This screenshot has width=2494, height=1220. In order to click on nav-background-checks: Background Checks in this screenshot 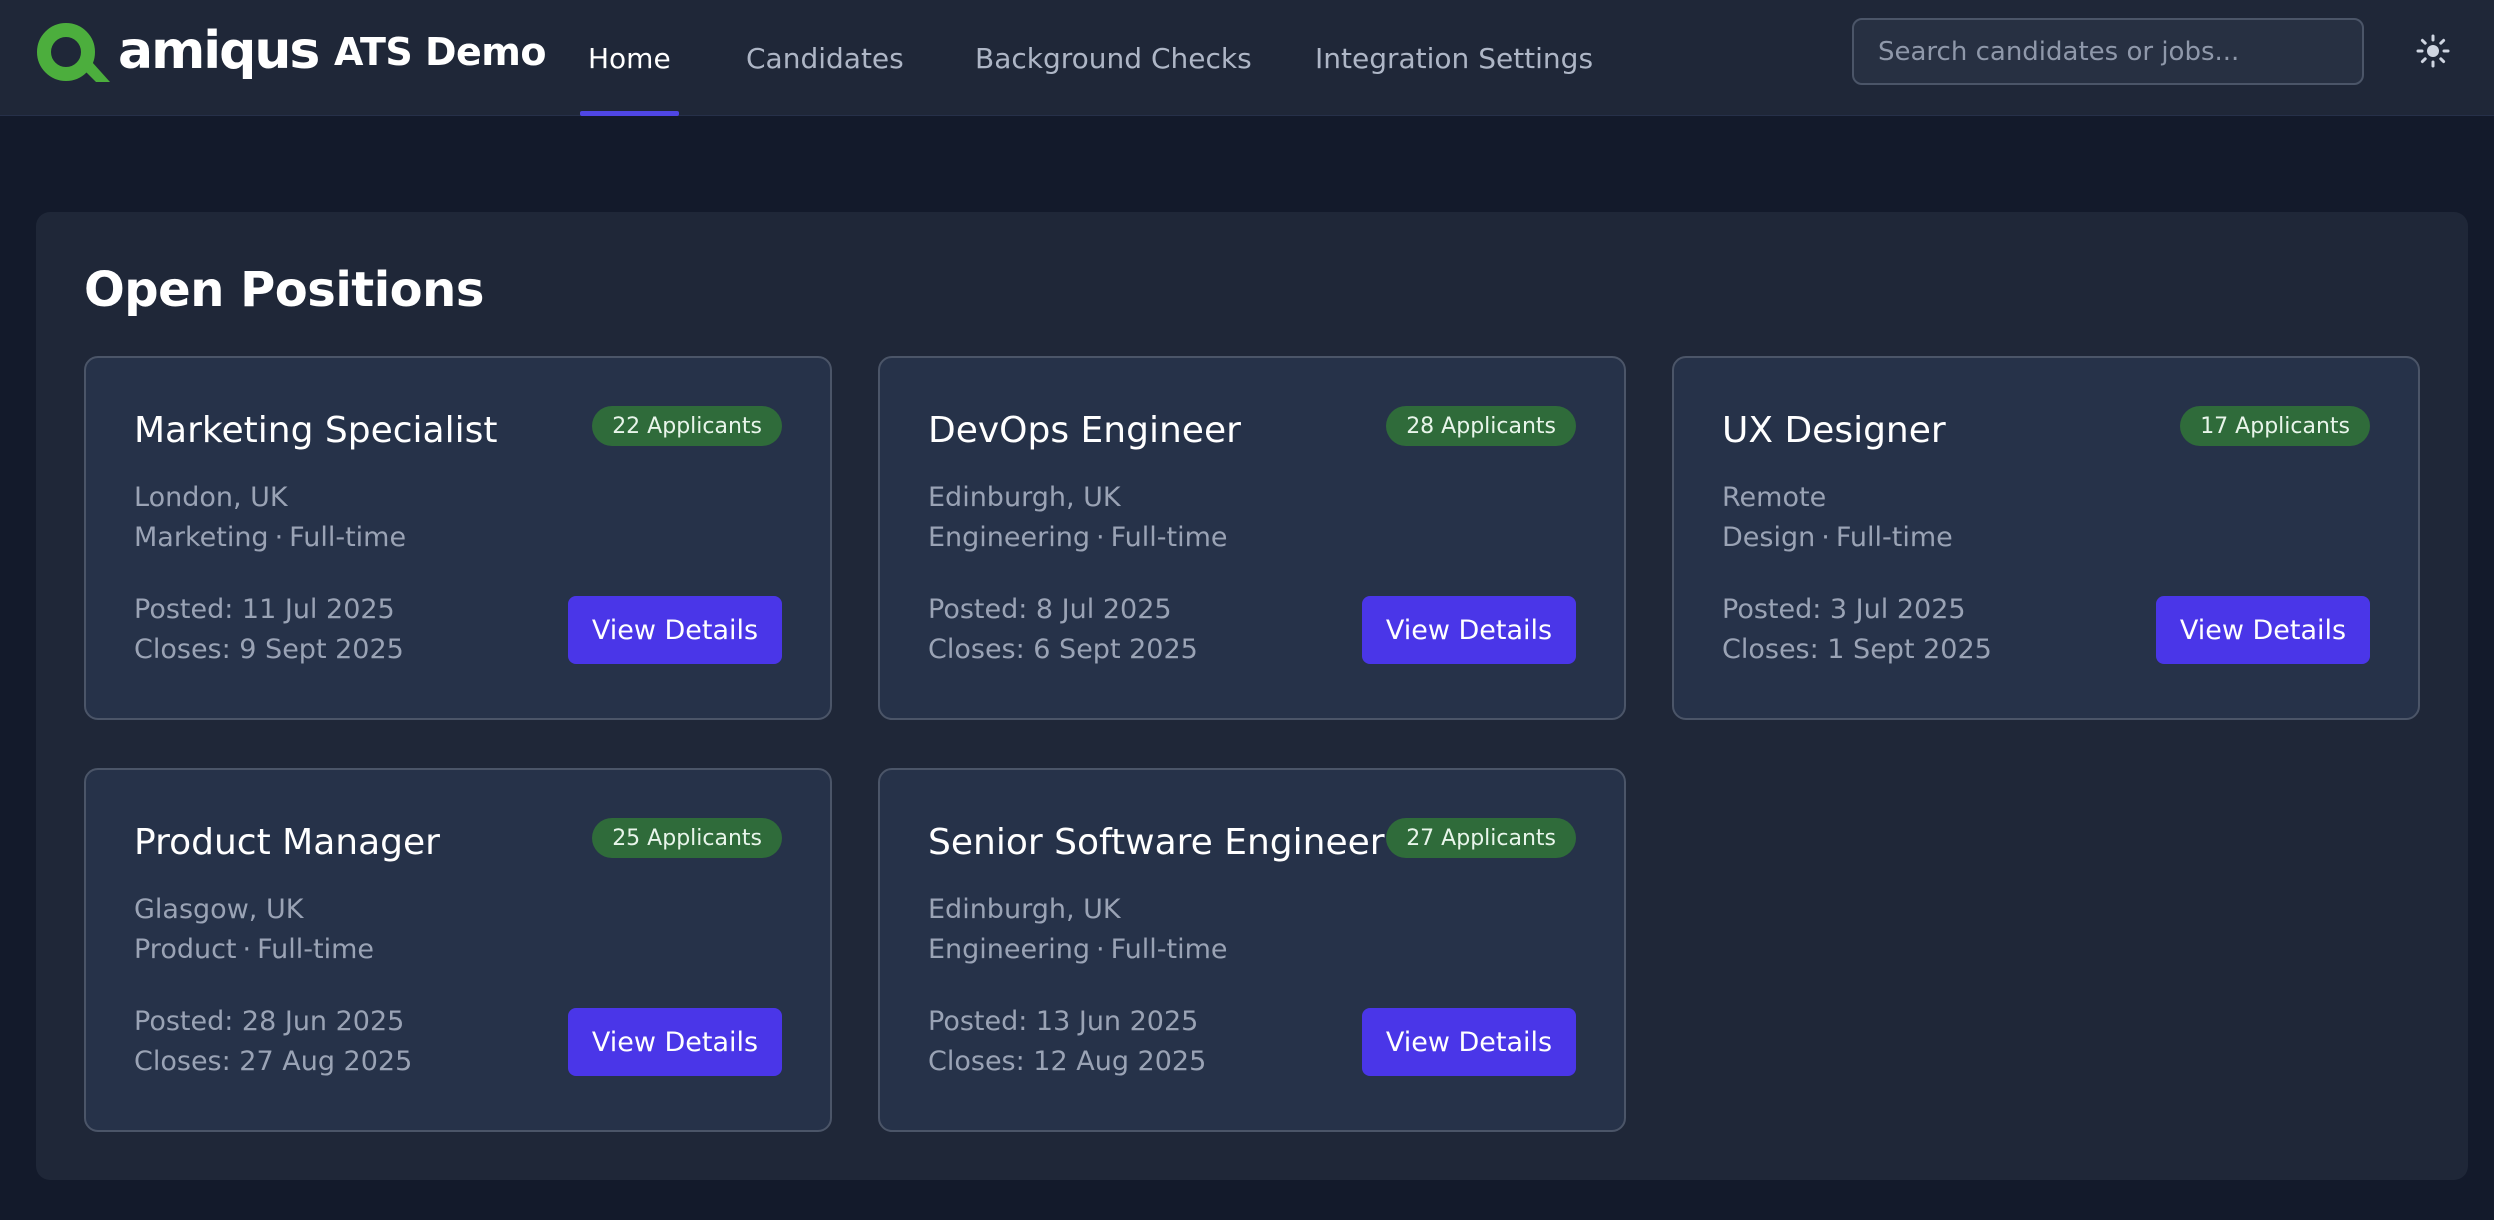, I will do `click(1113, 58)`.